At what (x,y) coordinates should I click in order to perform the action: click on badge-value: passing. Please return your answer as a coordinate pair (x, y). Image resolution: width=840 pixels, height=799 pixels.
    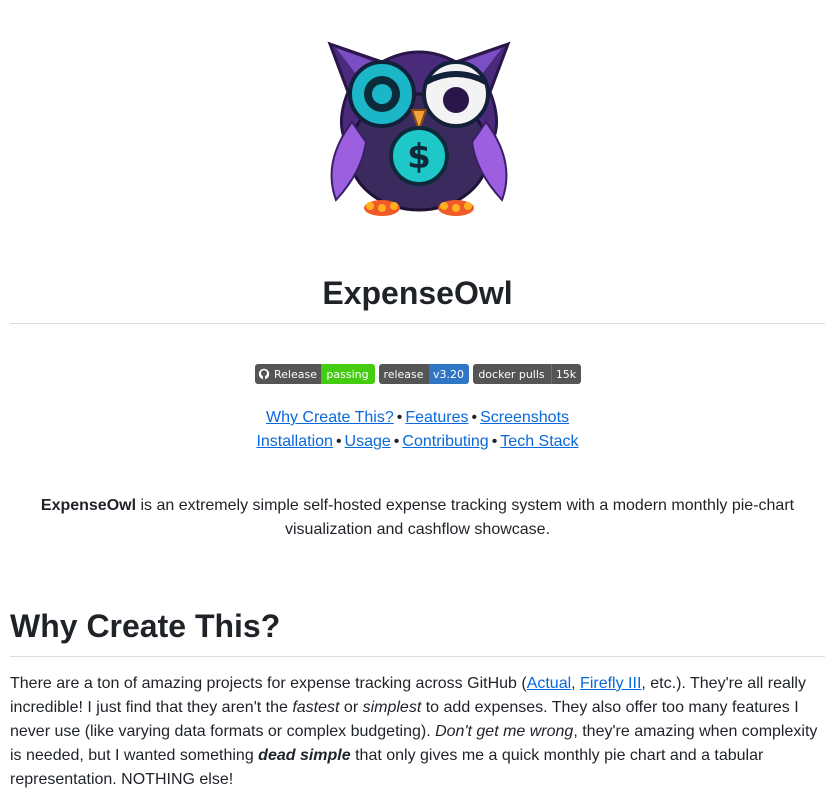
    Looking at the image, I should click on (347, 374).